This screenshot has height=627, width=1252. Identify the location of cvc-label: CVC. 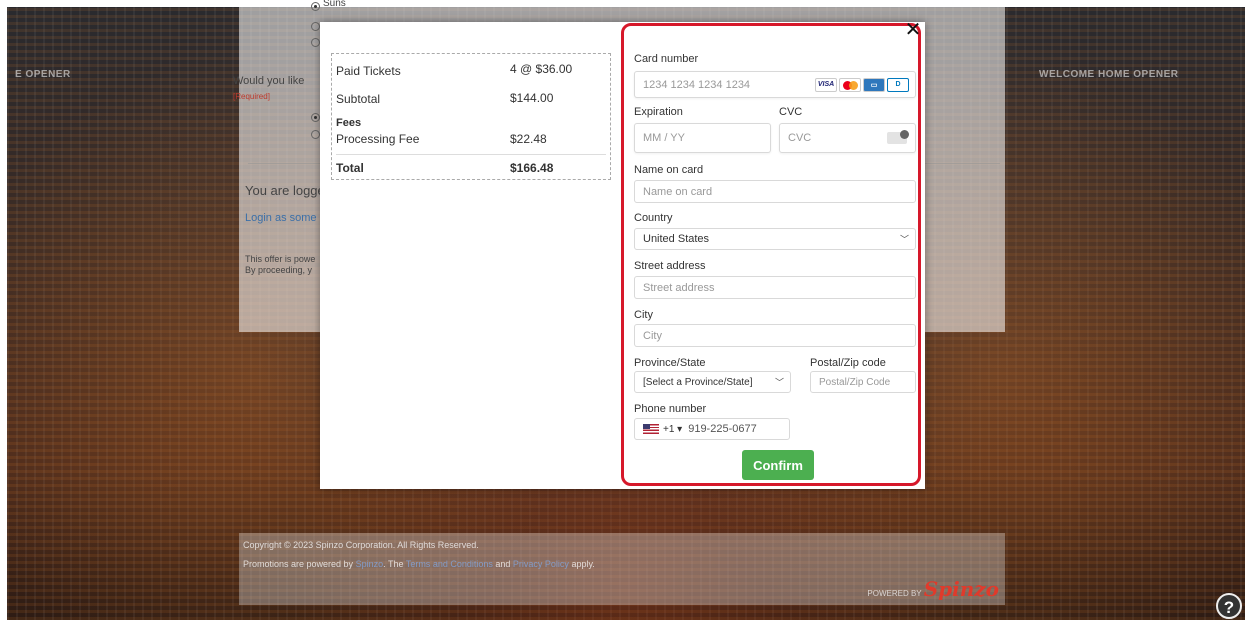
(791, 112).